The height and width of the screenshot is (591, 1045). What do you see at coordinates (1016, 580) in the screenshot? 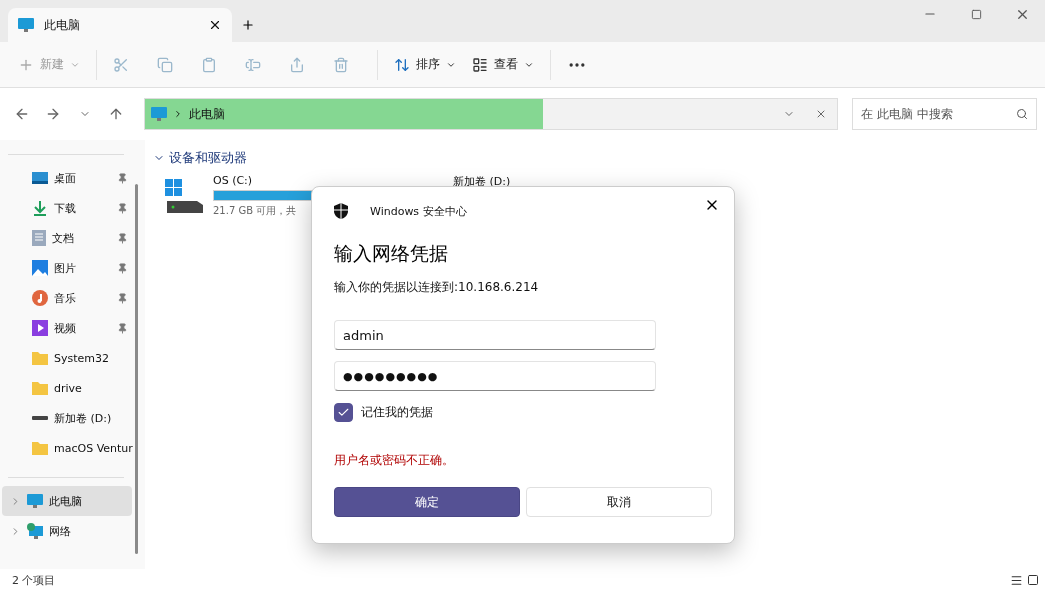
I see `details-view-icon` at bounding box center [1016, 580].